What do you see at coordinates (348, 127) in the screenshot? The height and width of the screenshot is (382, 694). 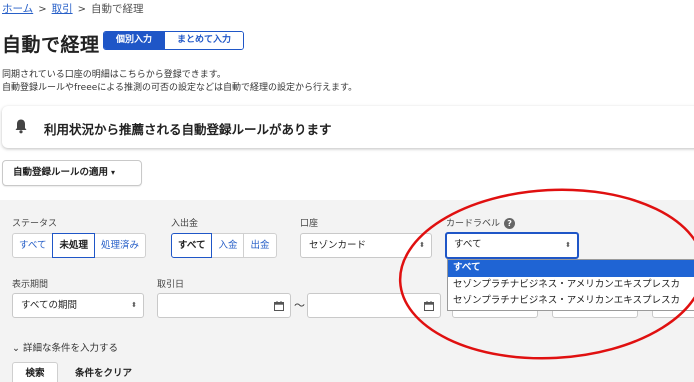 I see `recommendation-notice: 利用状況から推薦される自動登録ルールがあります` at bounding box center [348, 127].